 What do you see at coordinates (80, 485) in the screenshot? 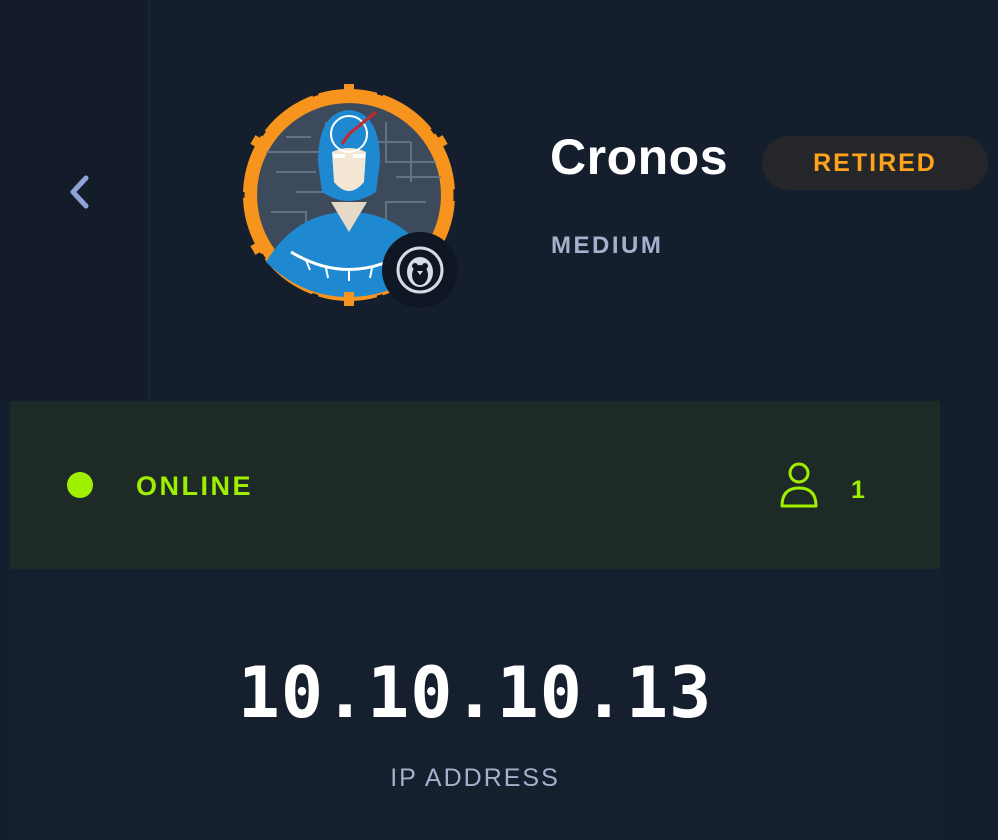
I see `online-indicator-dot` at bounding box center [80, 485].